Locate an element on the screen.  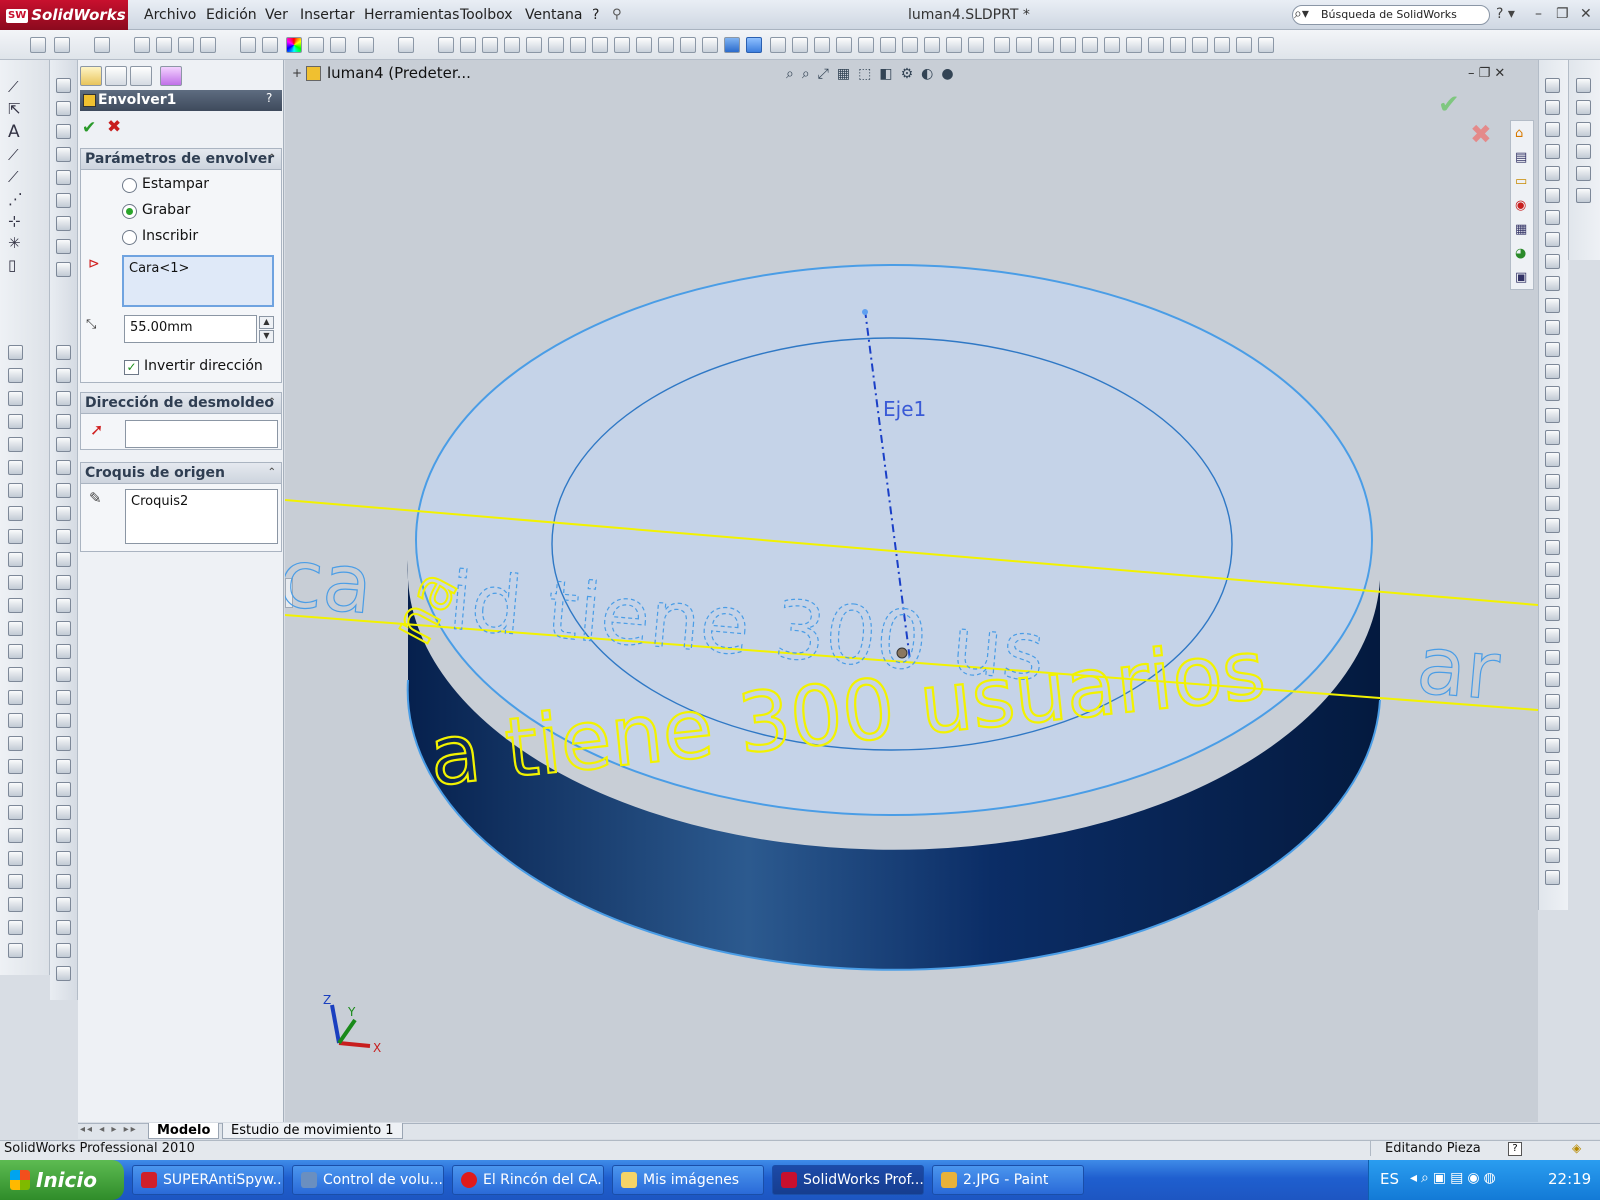
sketch-fillet-icon: ✳ is located at coordinates (14, 243).